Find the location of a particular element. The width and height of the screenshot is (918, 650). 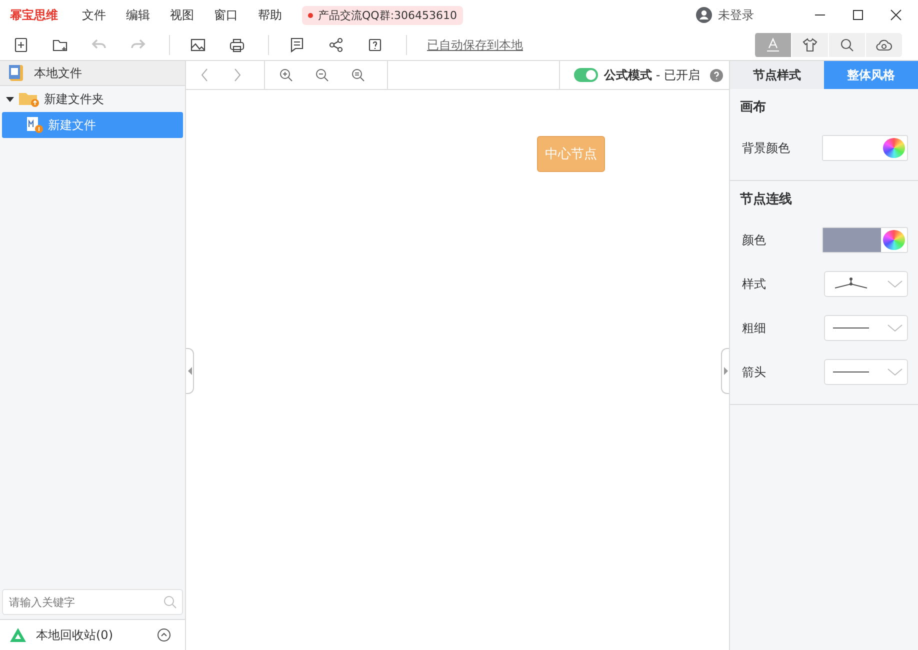

text-format-icon is located at coordinates (773, 45).